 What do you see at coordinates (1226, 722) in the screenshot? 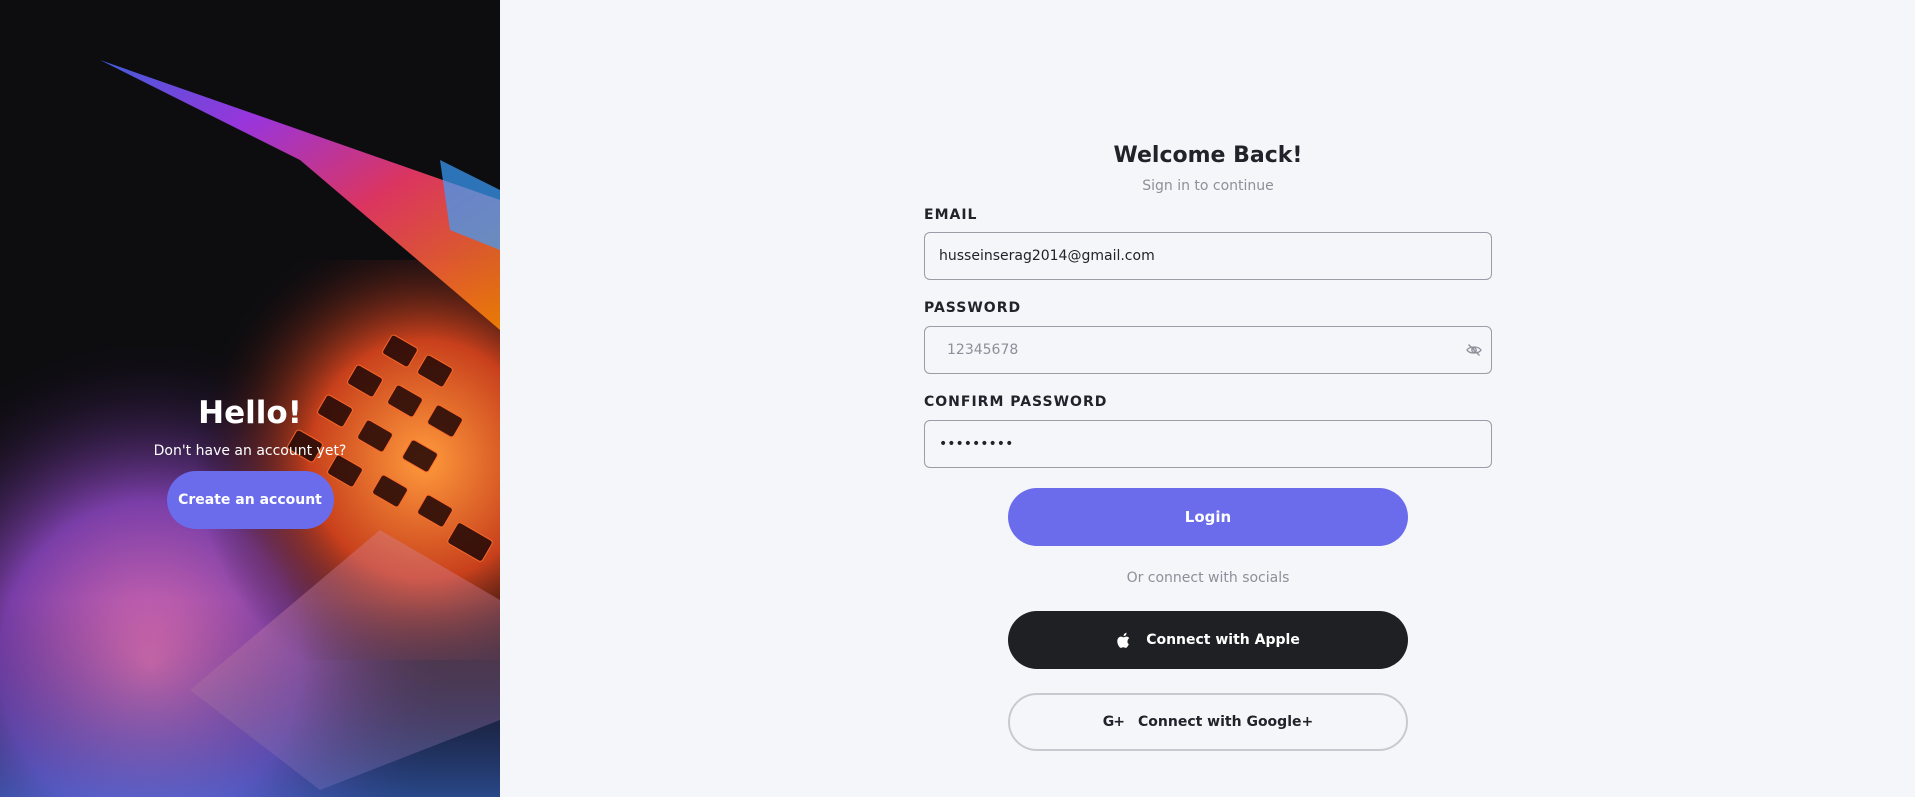
I see `google-button-label: Connect with Google+` at bounding box center [1226, 722].